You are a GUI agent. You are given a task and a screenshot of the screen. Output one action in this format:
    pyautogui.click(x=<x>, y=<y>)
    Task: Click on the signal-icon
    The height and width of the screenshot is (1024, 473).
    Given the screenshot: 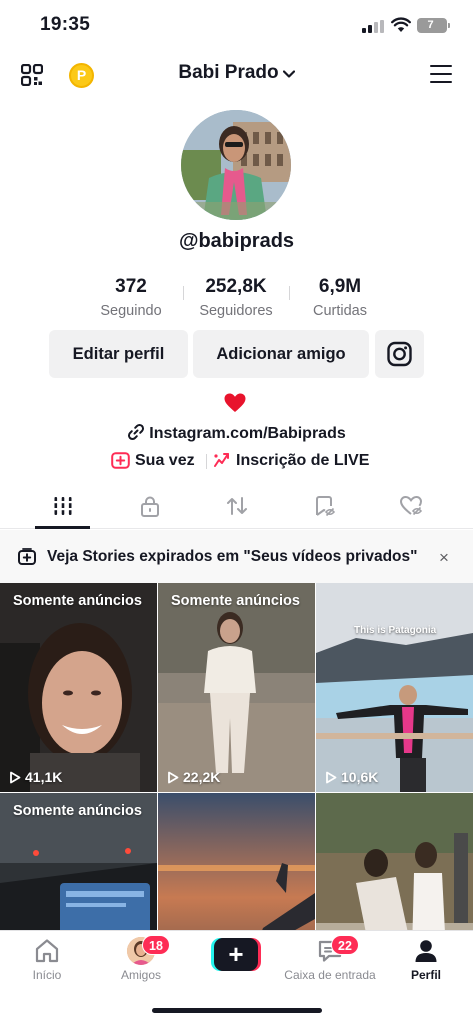 What is the action you would take?
    pyautogui.click(x=373, y=26)
    